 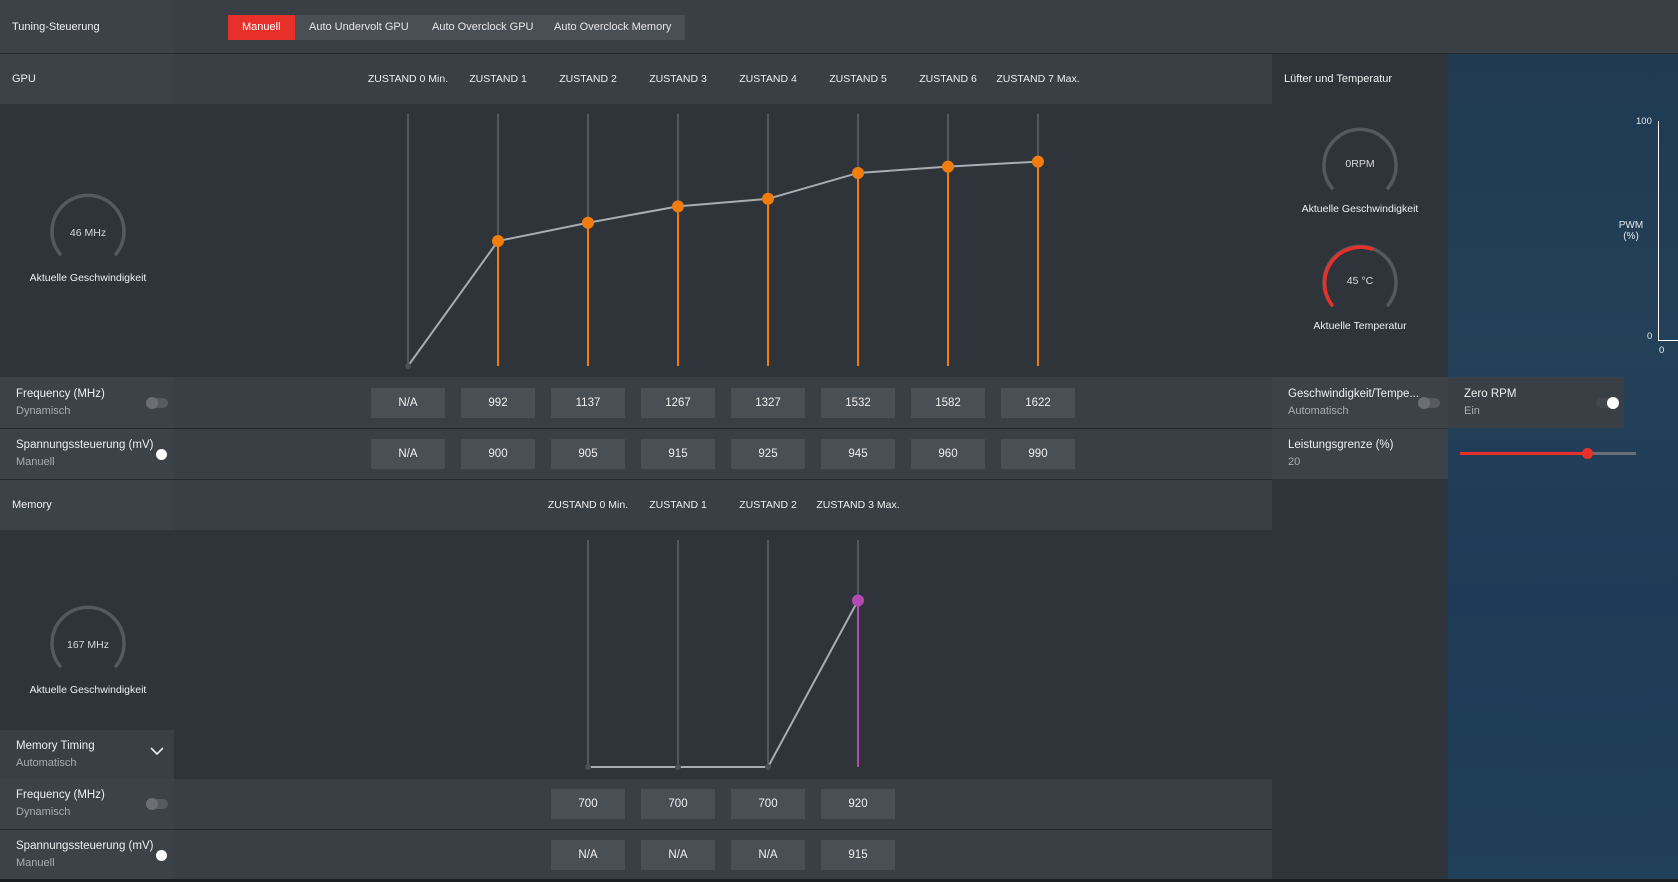 I want to click on gpu-voltage-mode: Manuell, so click(x=35, y=462).